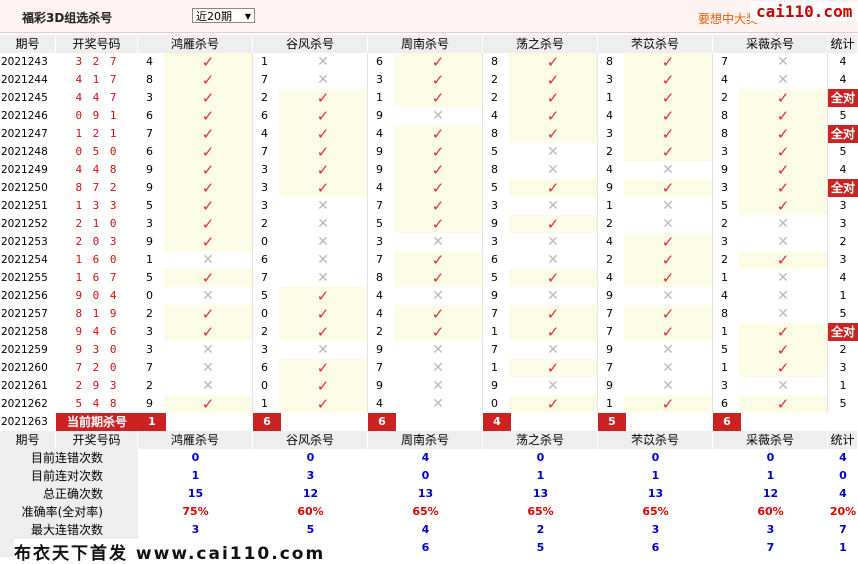 This screenshot has height=564, width=858. What do you see at coordinates (97, 169) in the screenshot?
I see `draw-number: 4 4 8` at bounding box center [97, 169].